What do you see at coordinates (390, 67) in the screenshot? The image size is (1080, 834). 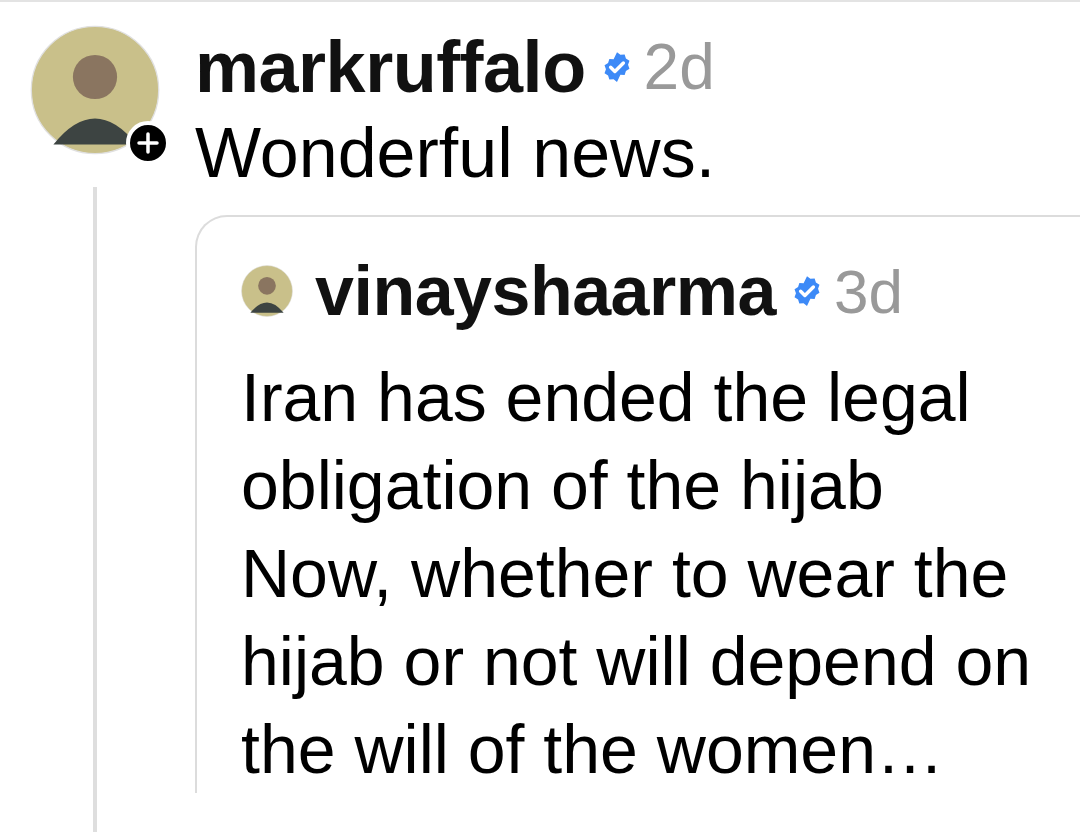 I see `username: markruffalo` at bounding box center [390, 67].